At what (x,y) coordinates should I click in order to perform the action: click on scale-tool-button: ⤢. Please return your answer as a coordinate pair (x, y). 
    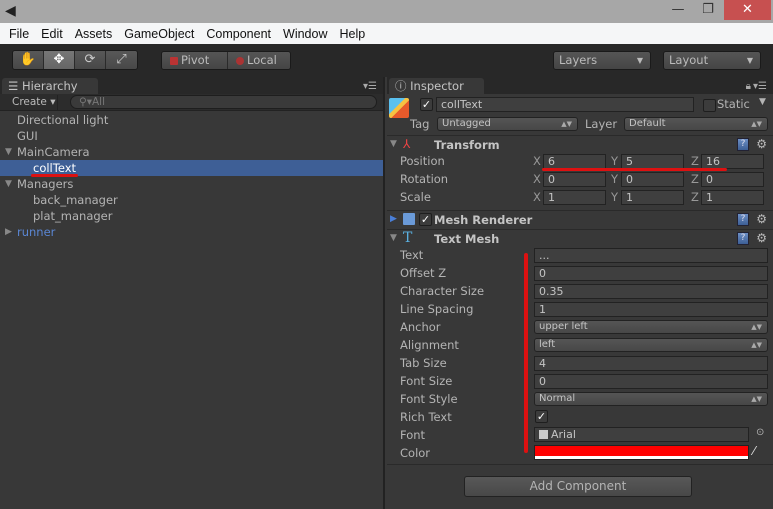
    Looking at the image, I should click on (121, 60).